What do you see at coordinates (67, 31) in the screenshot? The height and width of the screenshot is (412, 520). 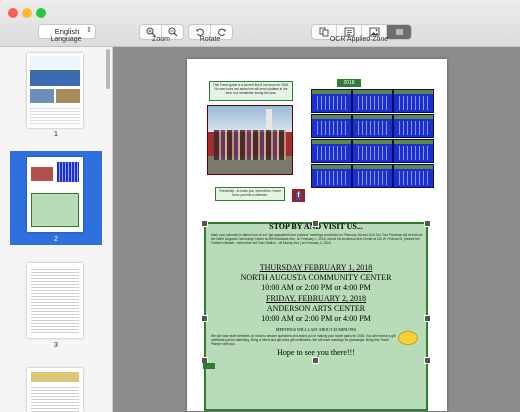 I see `language-value: English` at bounding box center [67, 31].